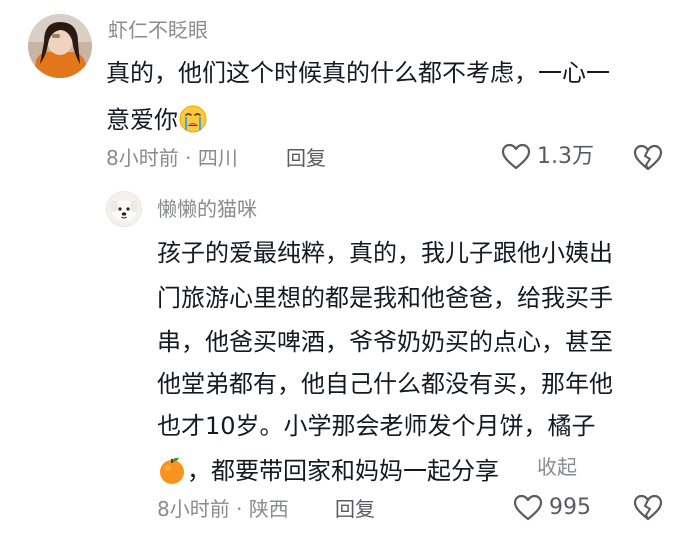 The height and width of the screenshot is (538, 690). Describe the element at coordinates (557, 467) in the screenshot. I see `collapse-button: 收起` at that location.